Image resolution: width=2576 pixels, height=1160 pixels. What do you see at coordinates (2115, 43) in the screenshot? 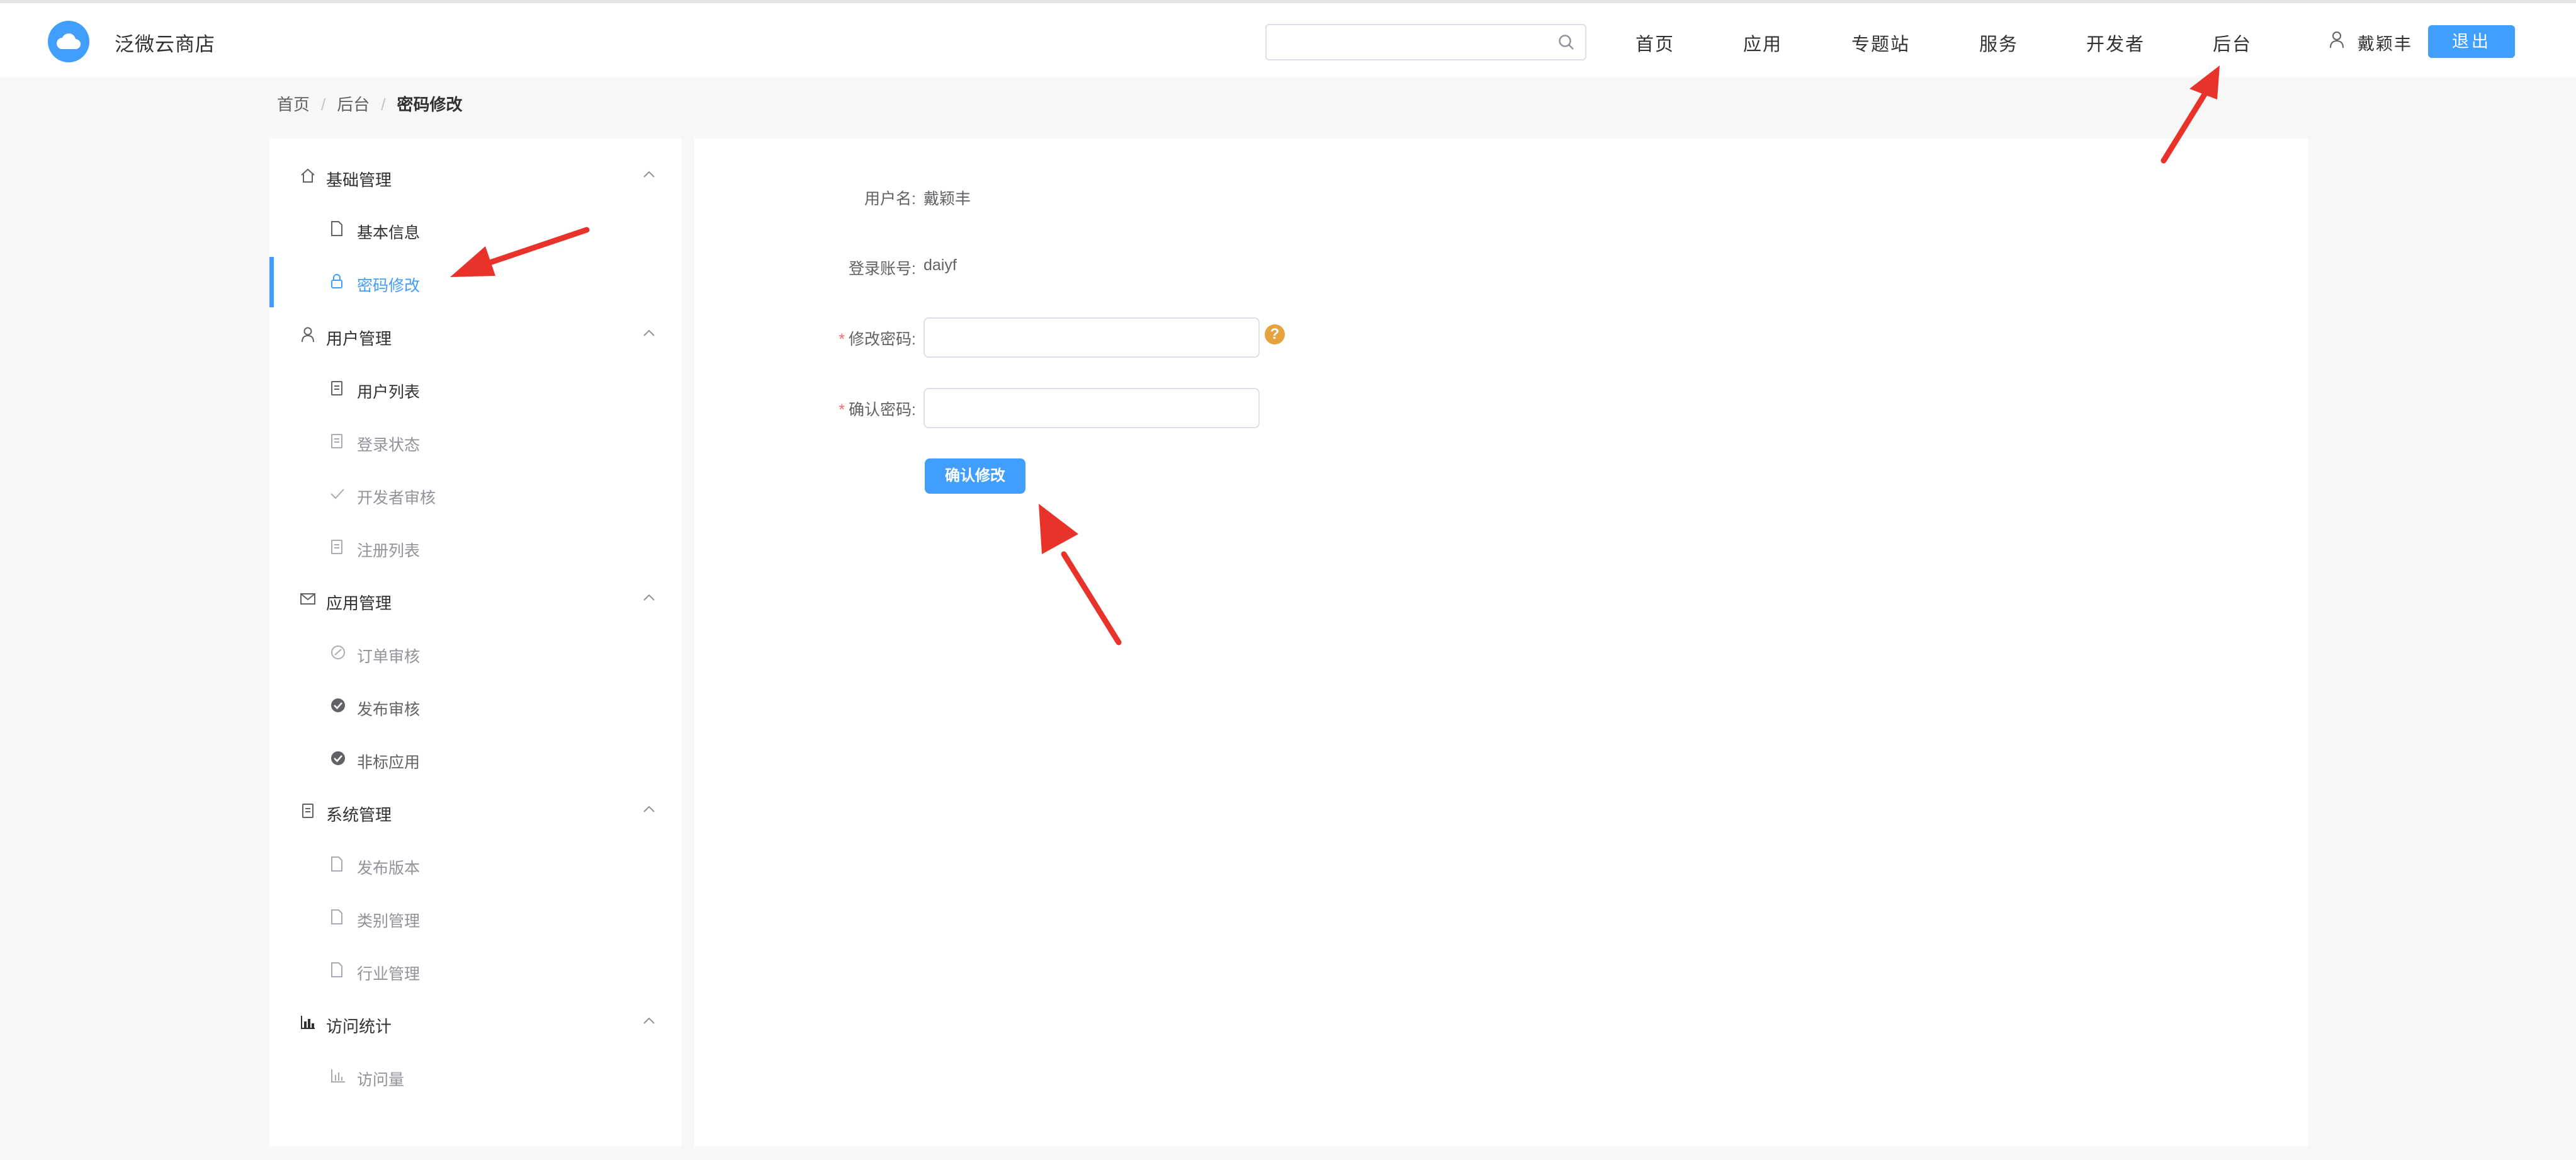
I see `nav-developer: 开发者` at bounding box center [2115, 43].